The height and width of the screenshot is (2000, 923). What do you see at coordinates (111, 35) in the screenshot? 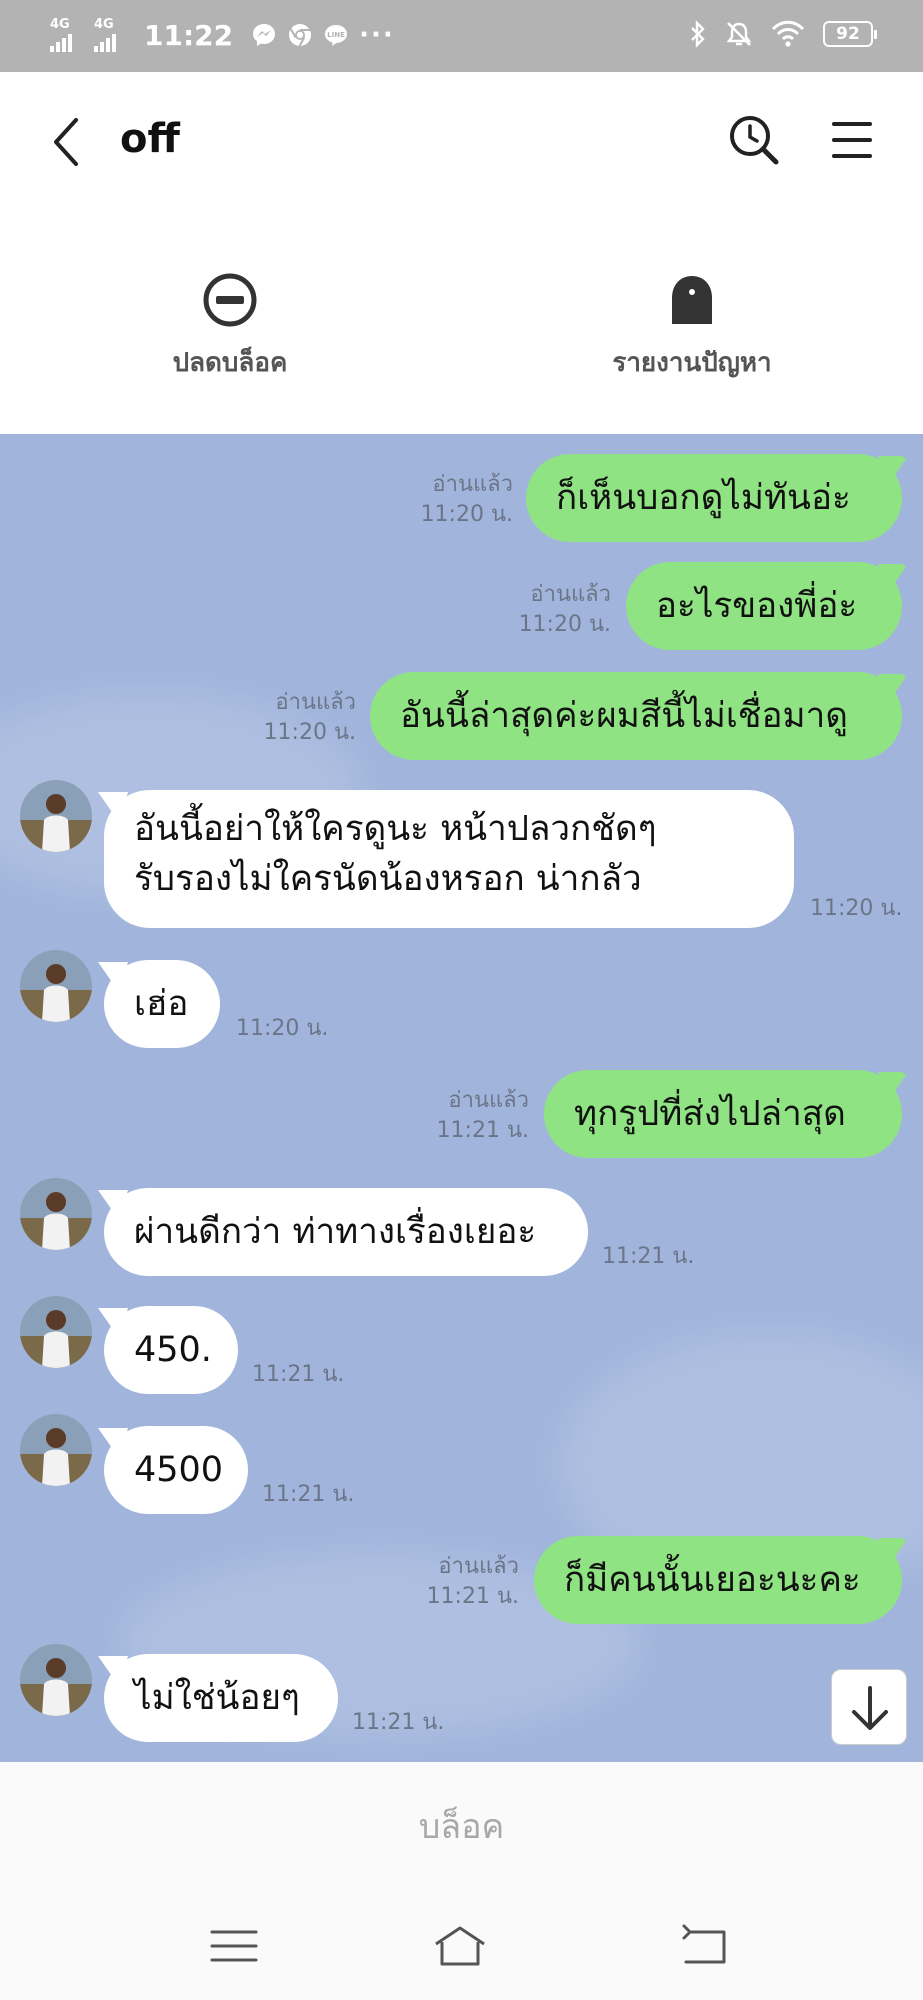
I see `signal-2-icon: 4G` at bounding box center [111, 35].